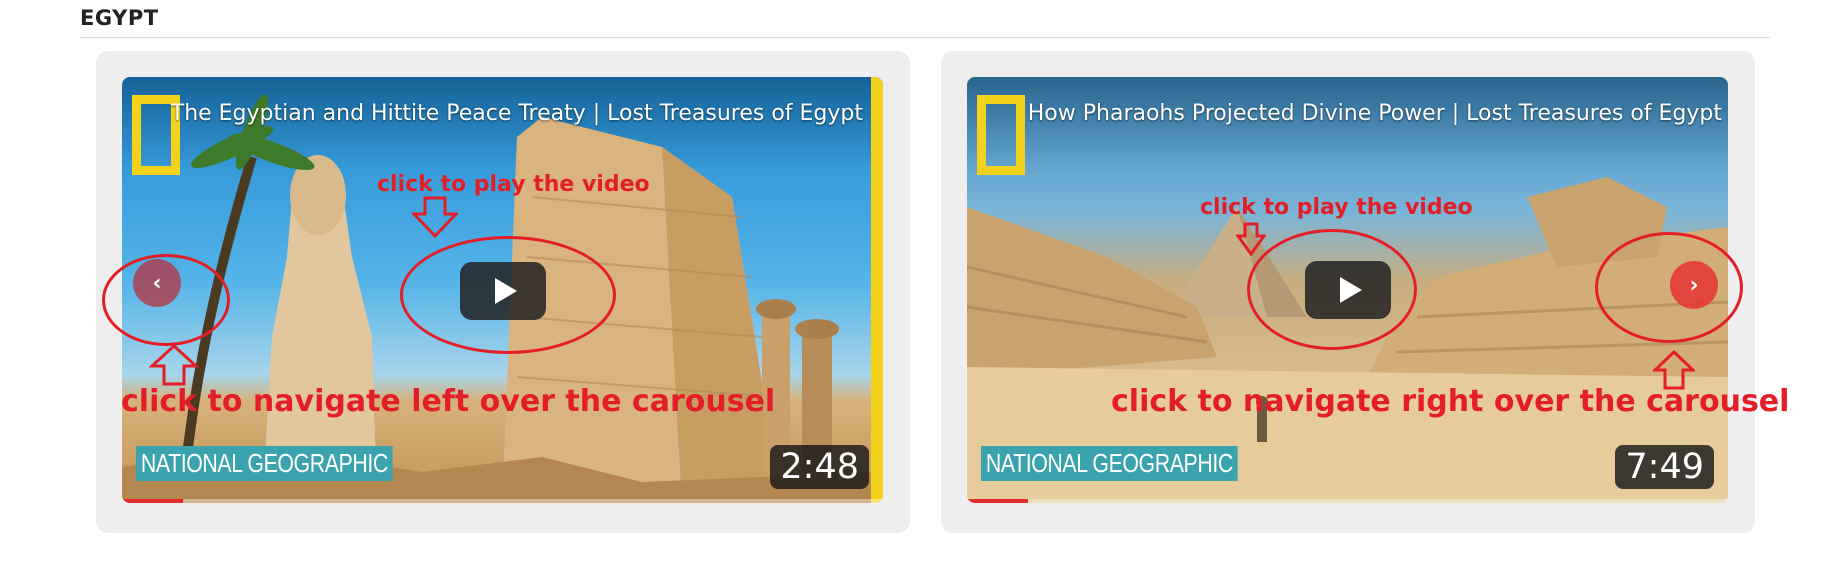 The width and height of the screenshot is (1841, 566). Describe the element at coordinates (877, 290) in the screenshot. I see `natgeo-strip` at that location.